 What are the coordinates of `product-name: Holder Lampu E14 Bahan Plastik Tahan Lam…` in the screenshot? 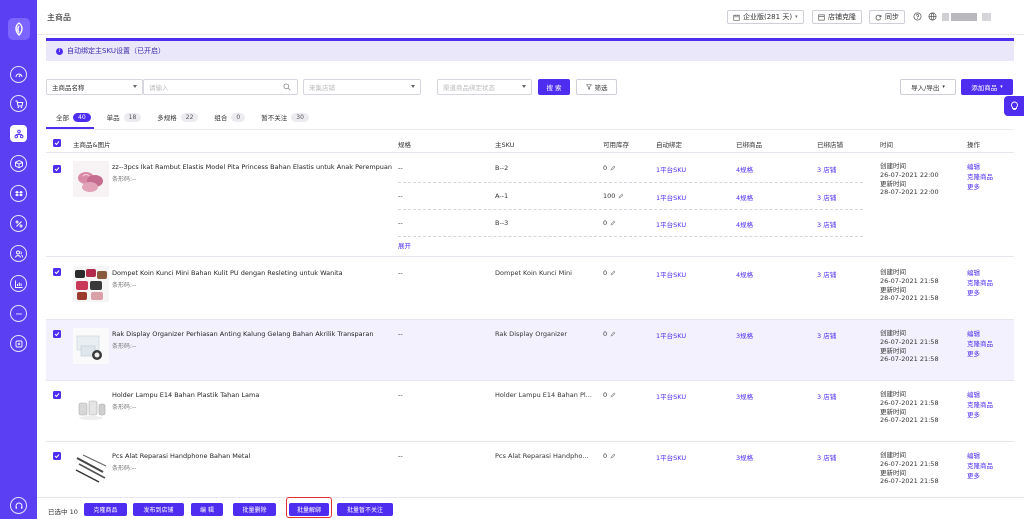 It's located at (185, 395).